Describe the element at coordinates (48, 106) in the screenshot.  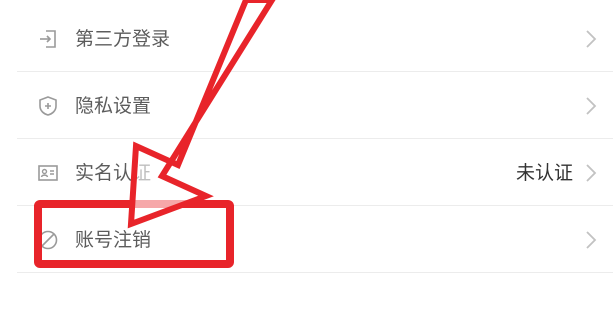
I see `shield-plus-icon` at that location.